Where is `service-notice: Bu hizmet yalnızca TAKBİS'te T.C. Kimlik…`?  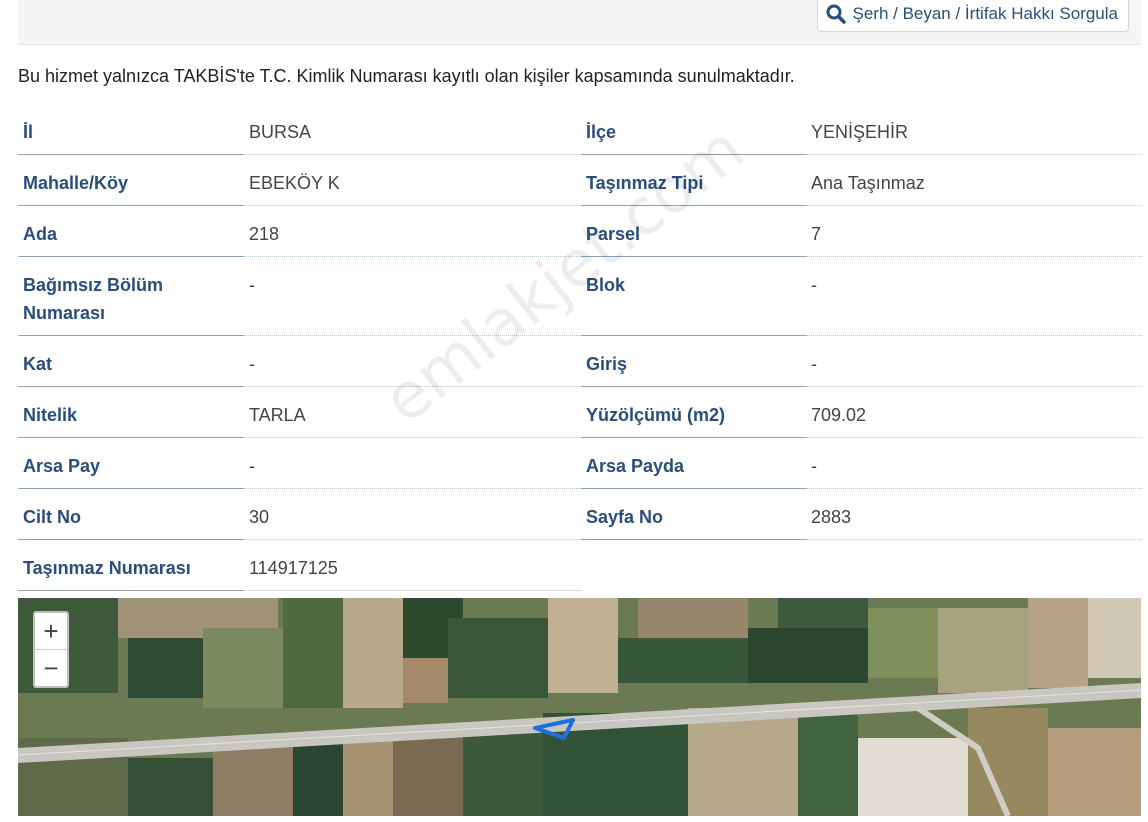 service-notice: Bu hizmet yalnızca TAKBİS'te T.C. Kimlik… is located at coordinates (406, 76).